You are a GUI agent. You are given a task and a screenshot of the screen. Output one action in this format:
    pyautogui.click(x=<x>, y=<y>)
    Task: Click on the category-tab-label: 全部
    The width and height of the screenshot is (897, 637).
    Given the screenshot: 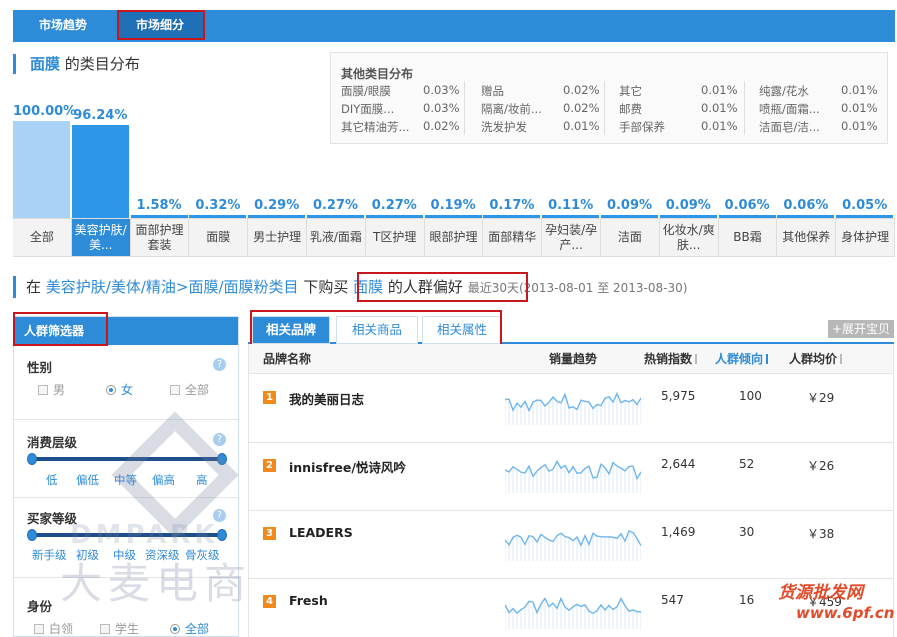 What is the action you would take?
    pyautogui.click(x=41, y=237)
    